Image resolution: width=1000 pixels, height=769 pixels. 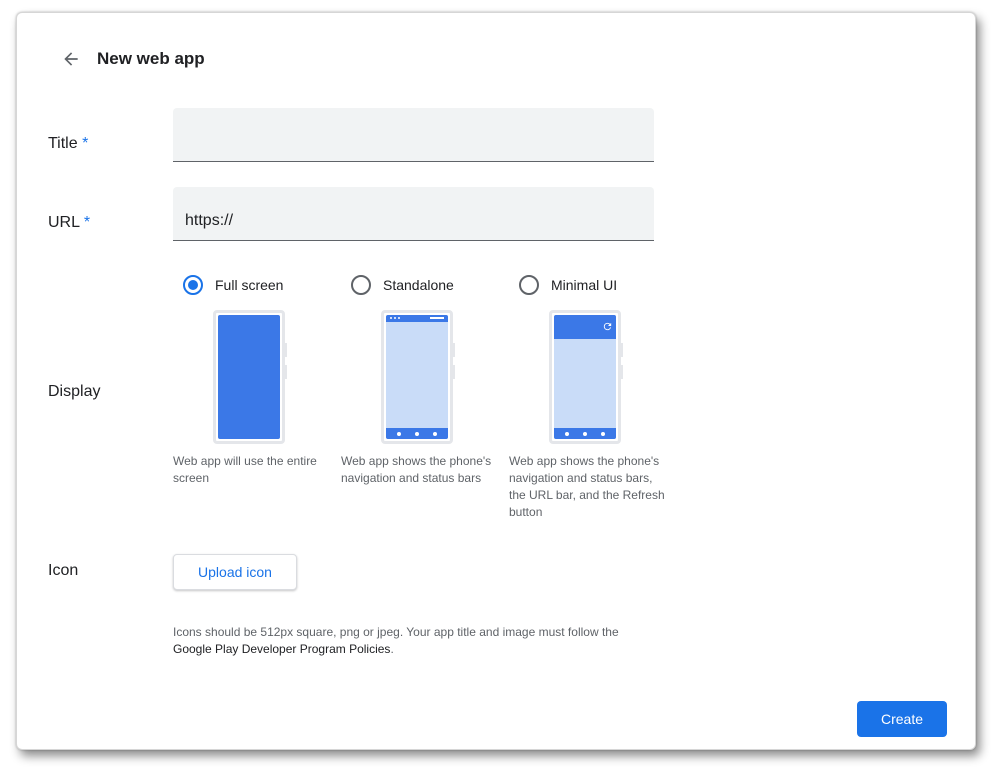 I want to click on url-field, so click(x=413, y=214).